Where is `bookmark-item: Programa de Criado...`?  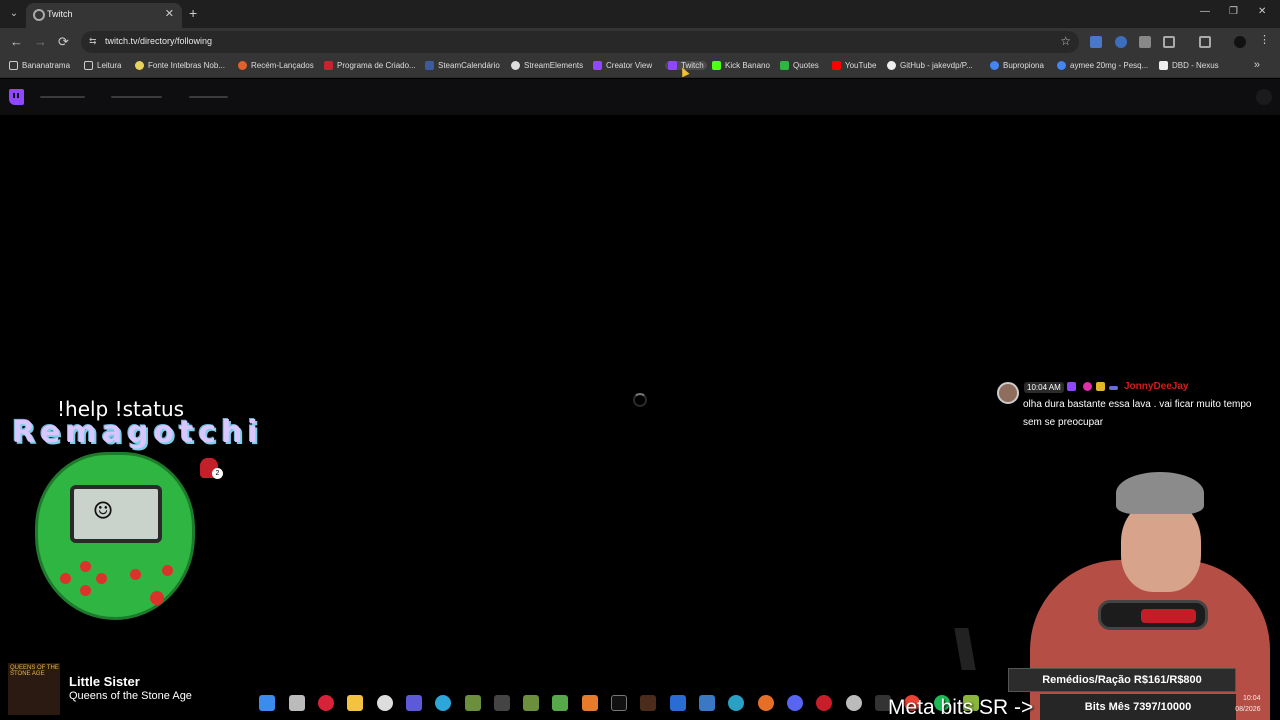 bookmark-item: Programa de Criado... is located at coordinates (370, 65).